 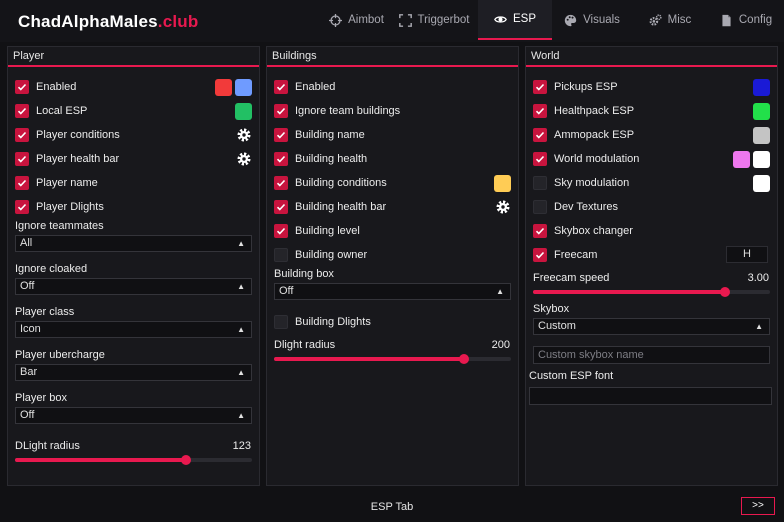 What do you see at coordinates (651, 87) in the screenshot?
I see `pickups-esp-row: Pickups ESP` at bounding box center [651, 87].